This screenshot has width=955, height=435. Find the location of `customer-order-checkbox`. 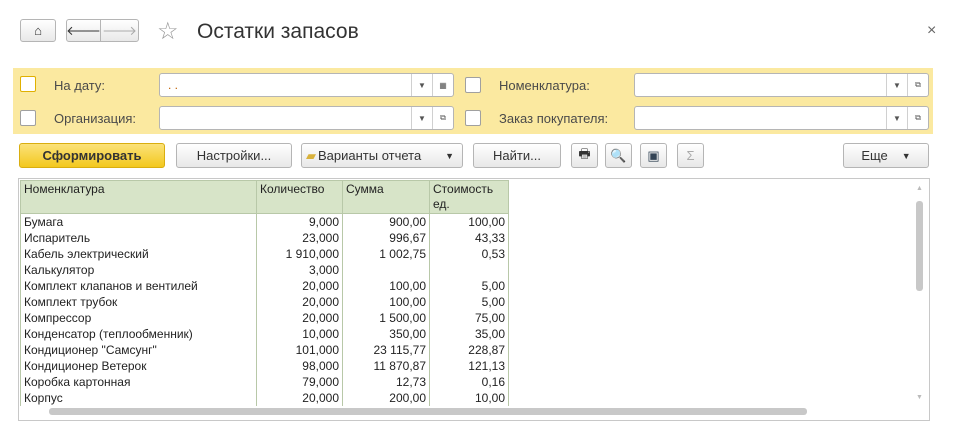

customer-order-checkbox is located at coordinates (473, 118).